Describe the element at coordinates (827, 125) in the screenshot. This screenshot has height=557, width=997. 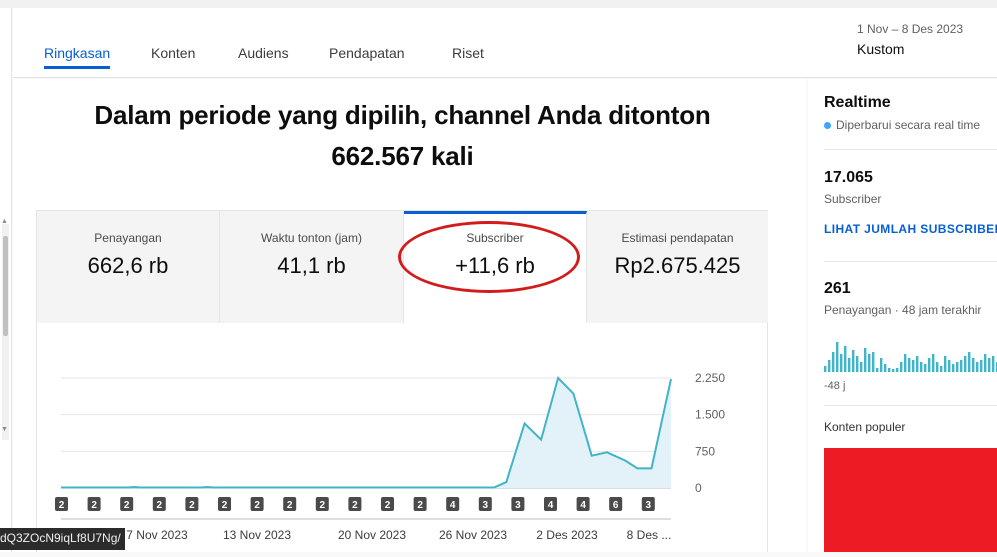
I see `live-dot-icon` at that location.